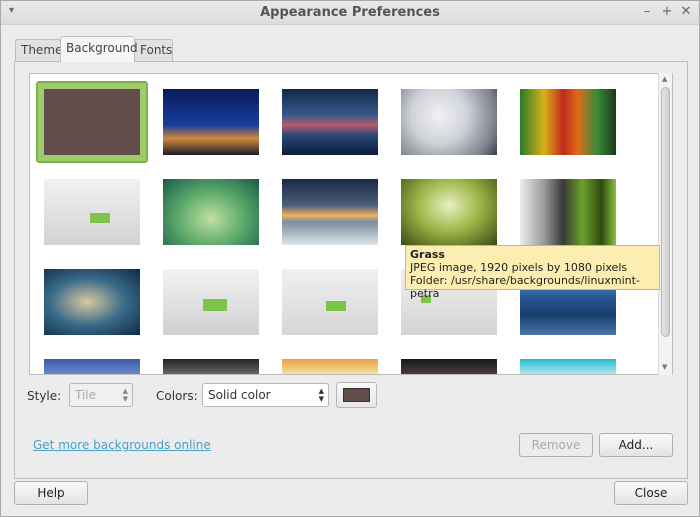  I want to click on colors-label: Colors:, so click(177, 396).